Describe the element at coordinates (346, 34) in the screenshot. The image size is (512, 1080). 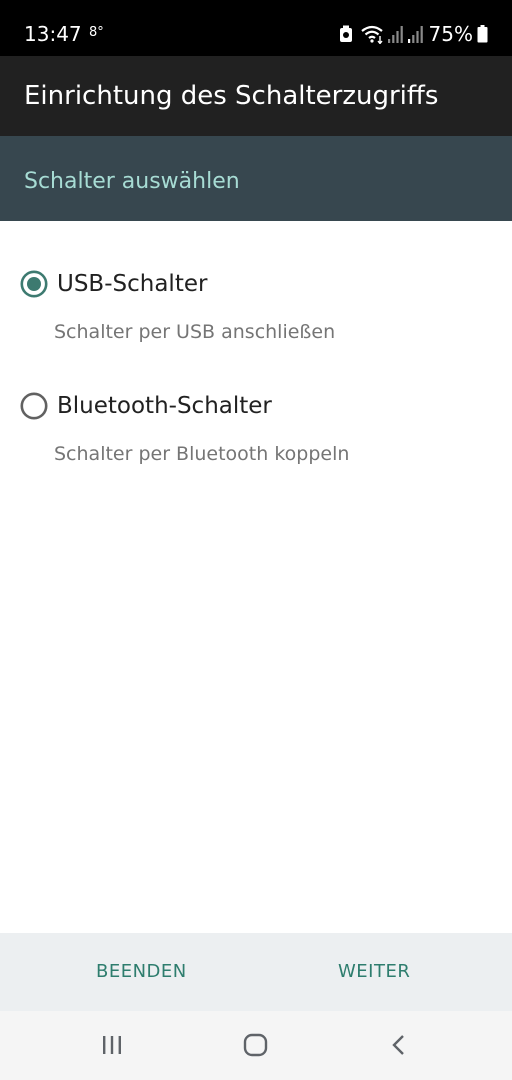
I see `recycle-icon` at that location.